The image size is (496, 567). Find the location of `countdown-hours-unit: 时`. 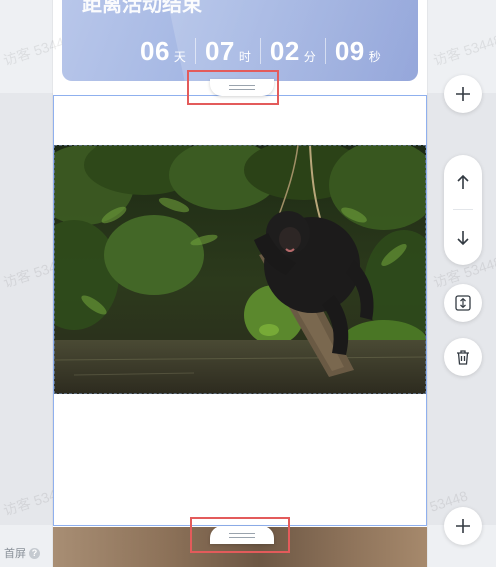

countdown-hours-unit: 时 is located at coordinates (244, 57).